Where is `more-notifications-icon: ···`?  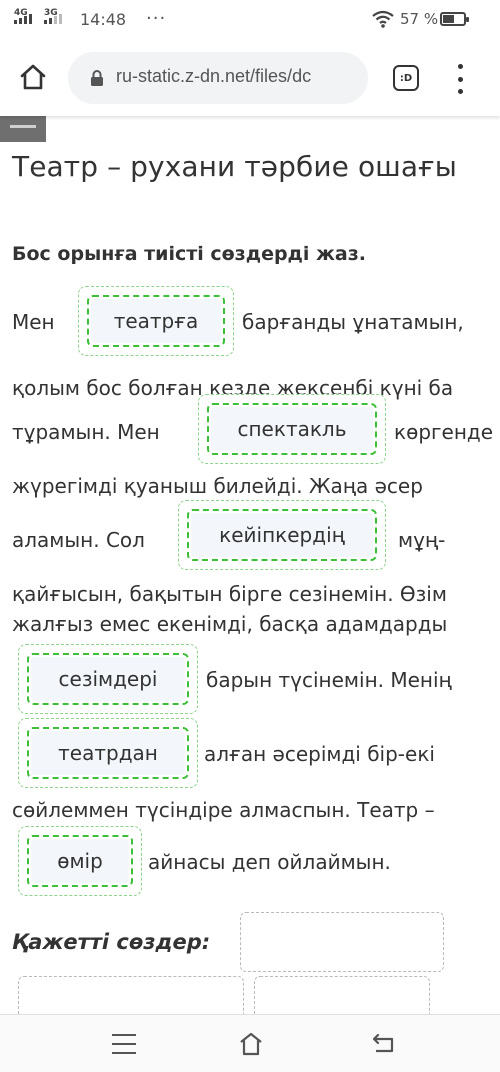 more-notifications-icon: ··· is located at coordinates (156, 18).